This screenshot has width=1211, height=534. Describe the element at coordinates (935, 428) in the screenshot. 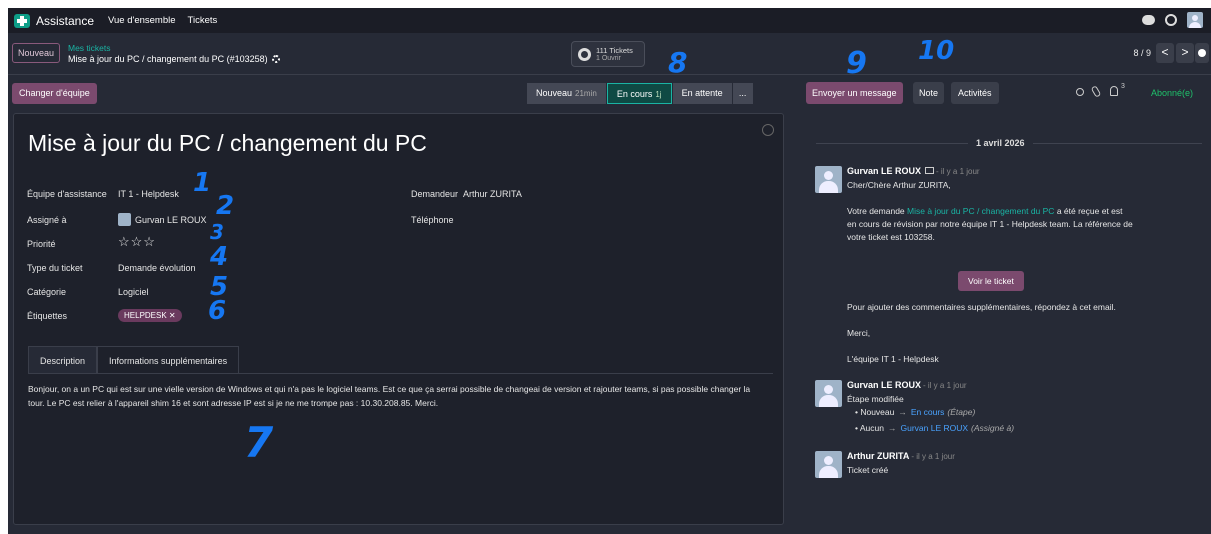

I see `tracking-change-assignee: • Aucun → Gurvan LE ROUX (Assigné à)` at that location.